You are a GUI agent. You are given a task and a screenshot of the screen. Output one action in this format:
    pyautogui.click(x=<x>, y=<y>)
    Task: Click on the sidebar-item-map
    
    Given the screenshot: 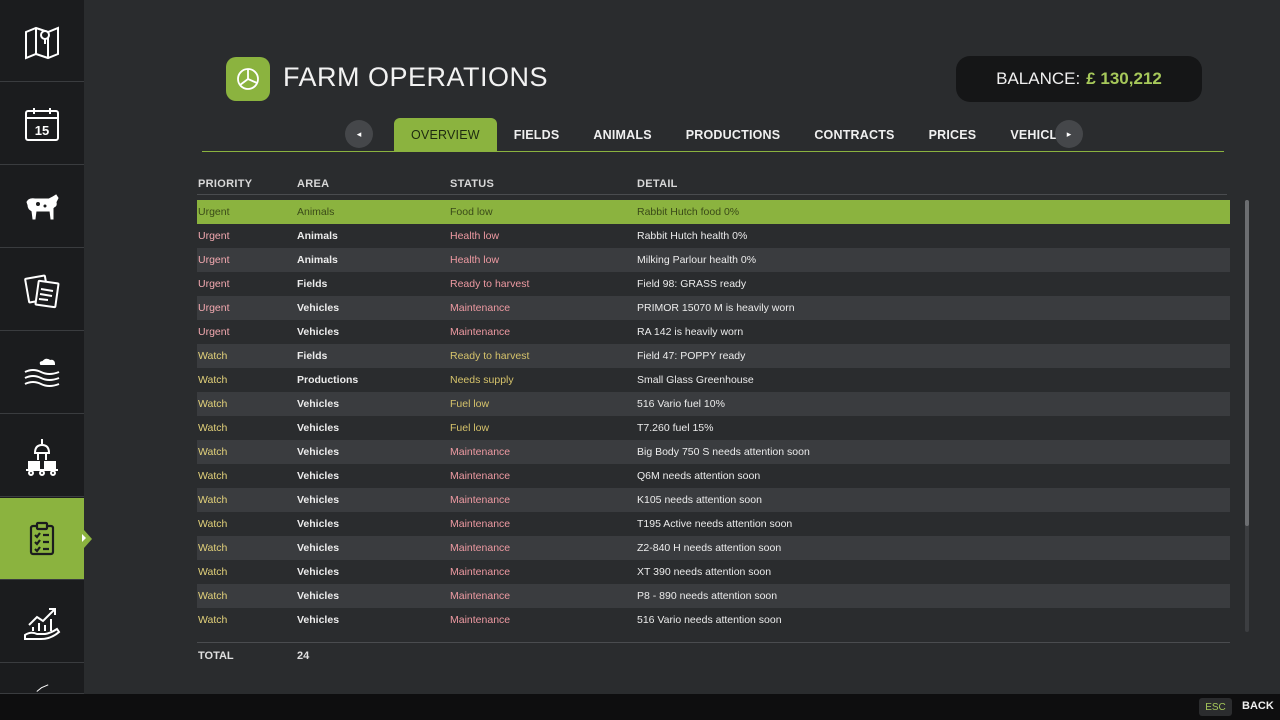 What is the action you would take?
    pyautogui.click(x=42, y=41)
    